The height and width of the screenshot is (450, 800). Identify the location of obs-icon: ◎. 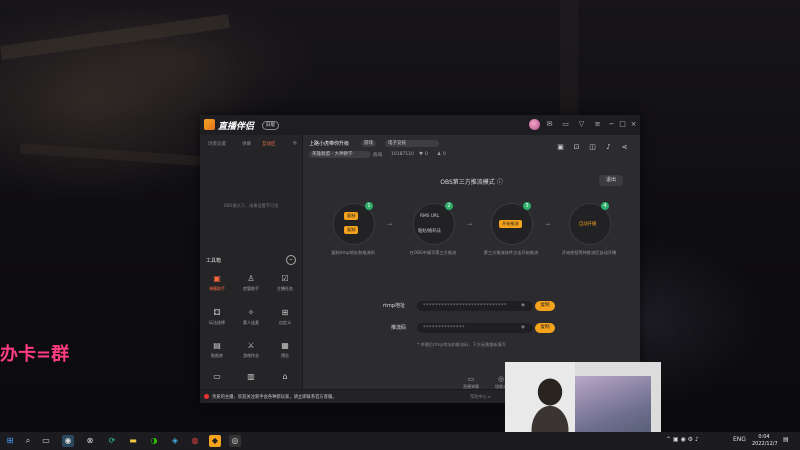
(235, 441).